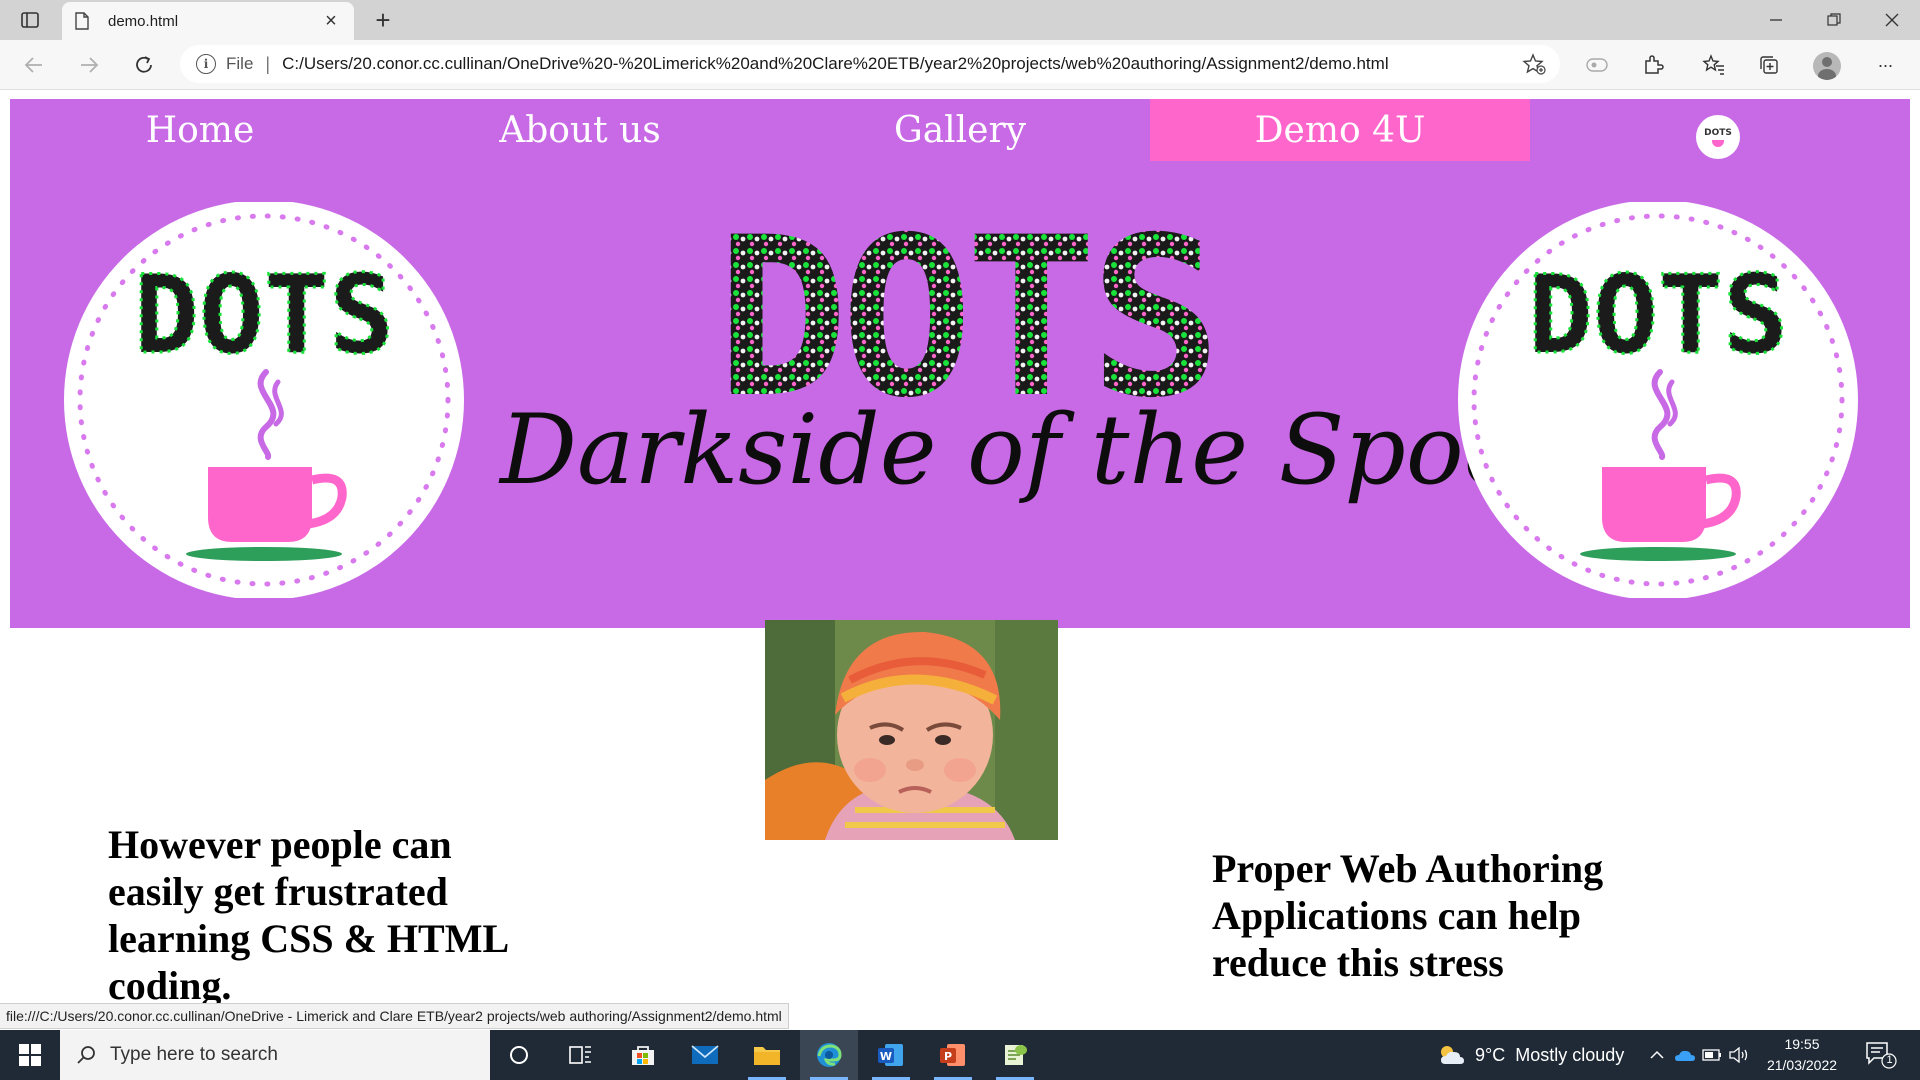 The width and height of the screenshot is (1920, 1080). What do you see at coordinates (331, 21) in the screenshot?
I see `tab-close-button: ×` at bounding box center [331, 21].